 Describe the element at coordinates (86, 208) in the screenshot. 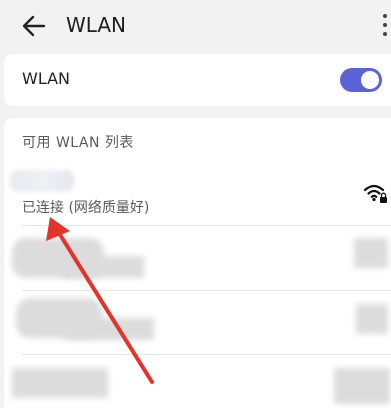

I see `network-status: 已连接 (网络质量好)` at that location.